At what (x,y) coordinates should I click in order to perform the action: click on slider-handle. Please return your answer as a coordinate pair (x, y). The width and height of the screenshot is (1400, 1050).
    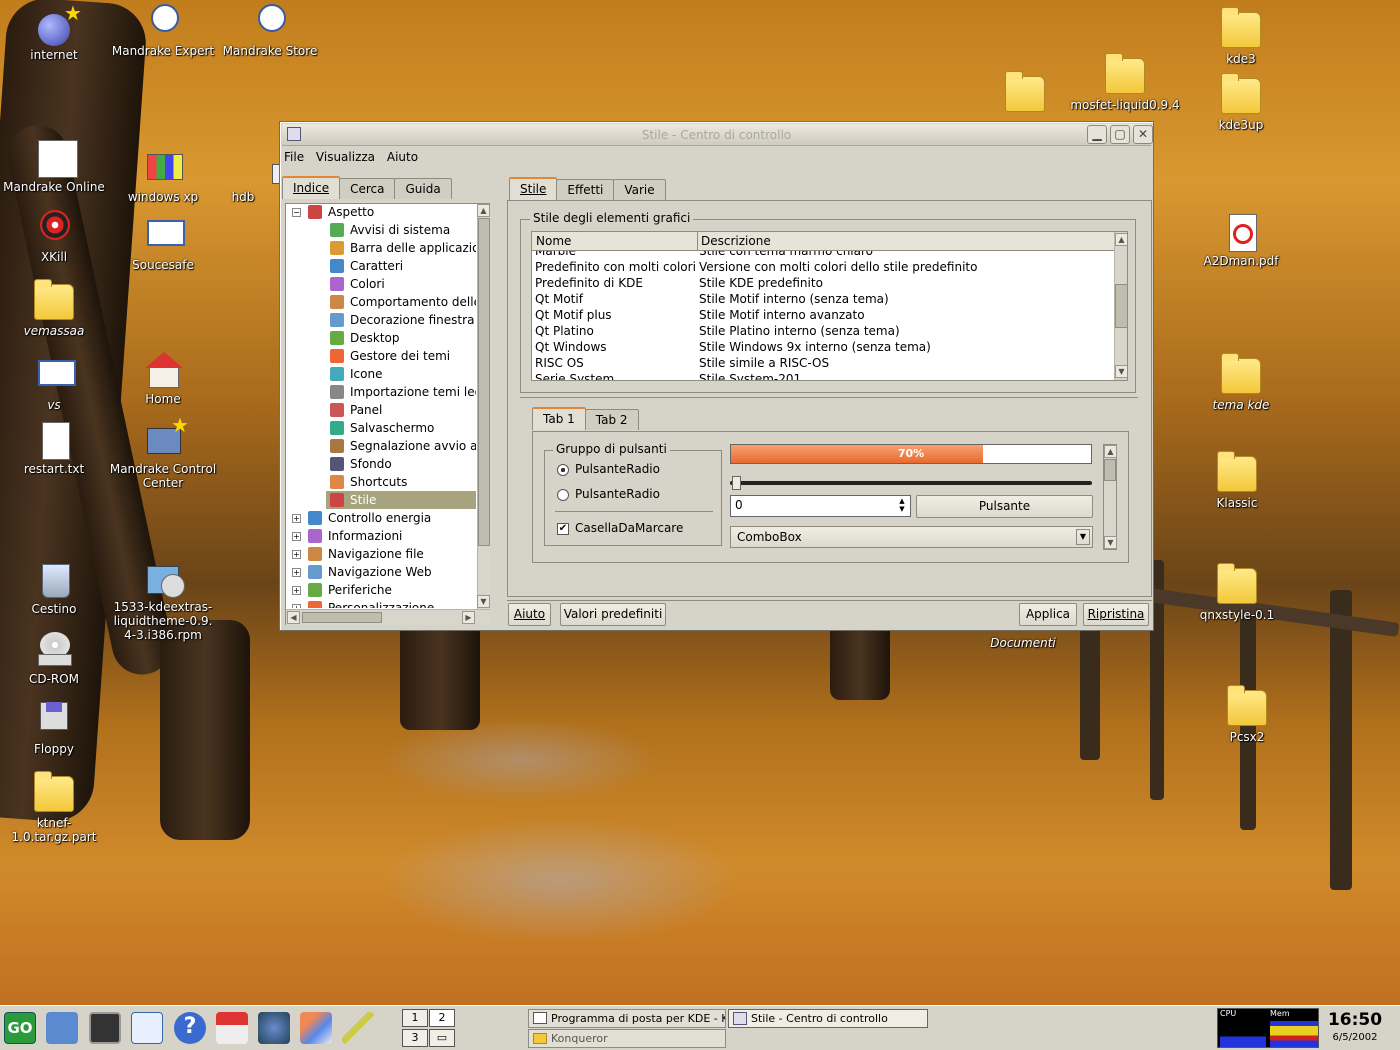
    Looking at the image, I should click on (736, 483).